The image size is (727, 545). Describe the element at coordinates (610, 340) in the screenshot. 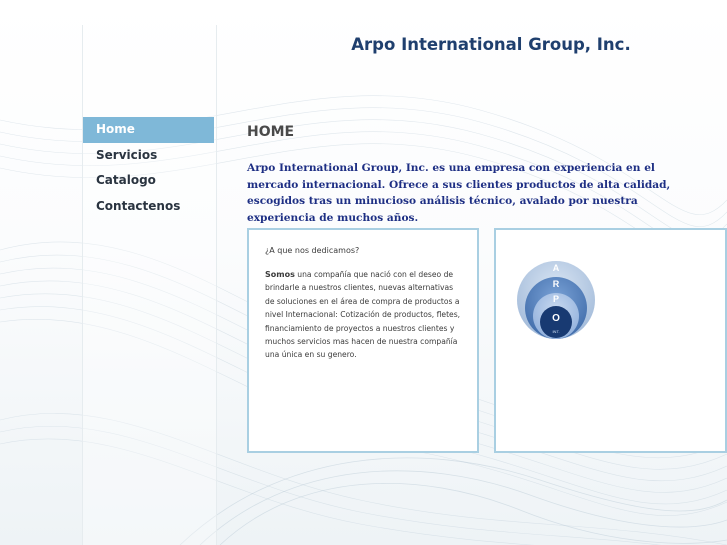

I see `logo-box: A R P O INT.` at that location.